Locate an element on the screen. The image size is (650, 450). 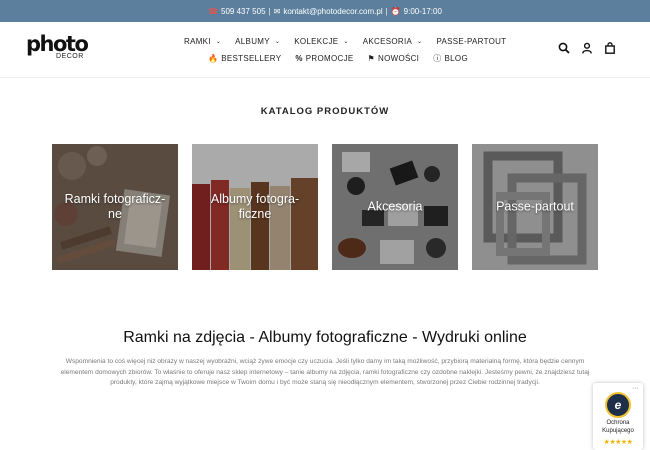
nav-passe-partout: PASSE-PARTOUT is located at coordinates (471, 41).